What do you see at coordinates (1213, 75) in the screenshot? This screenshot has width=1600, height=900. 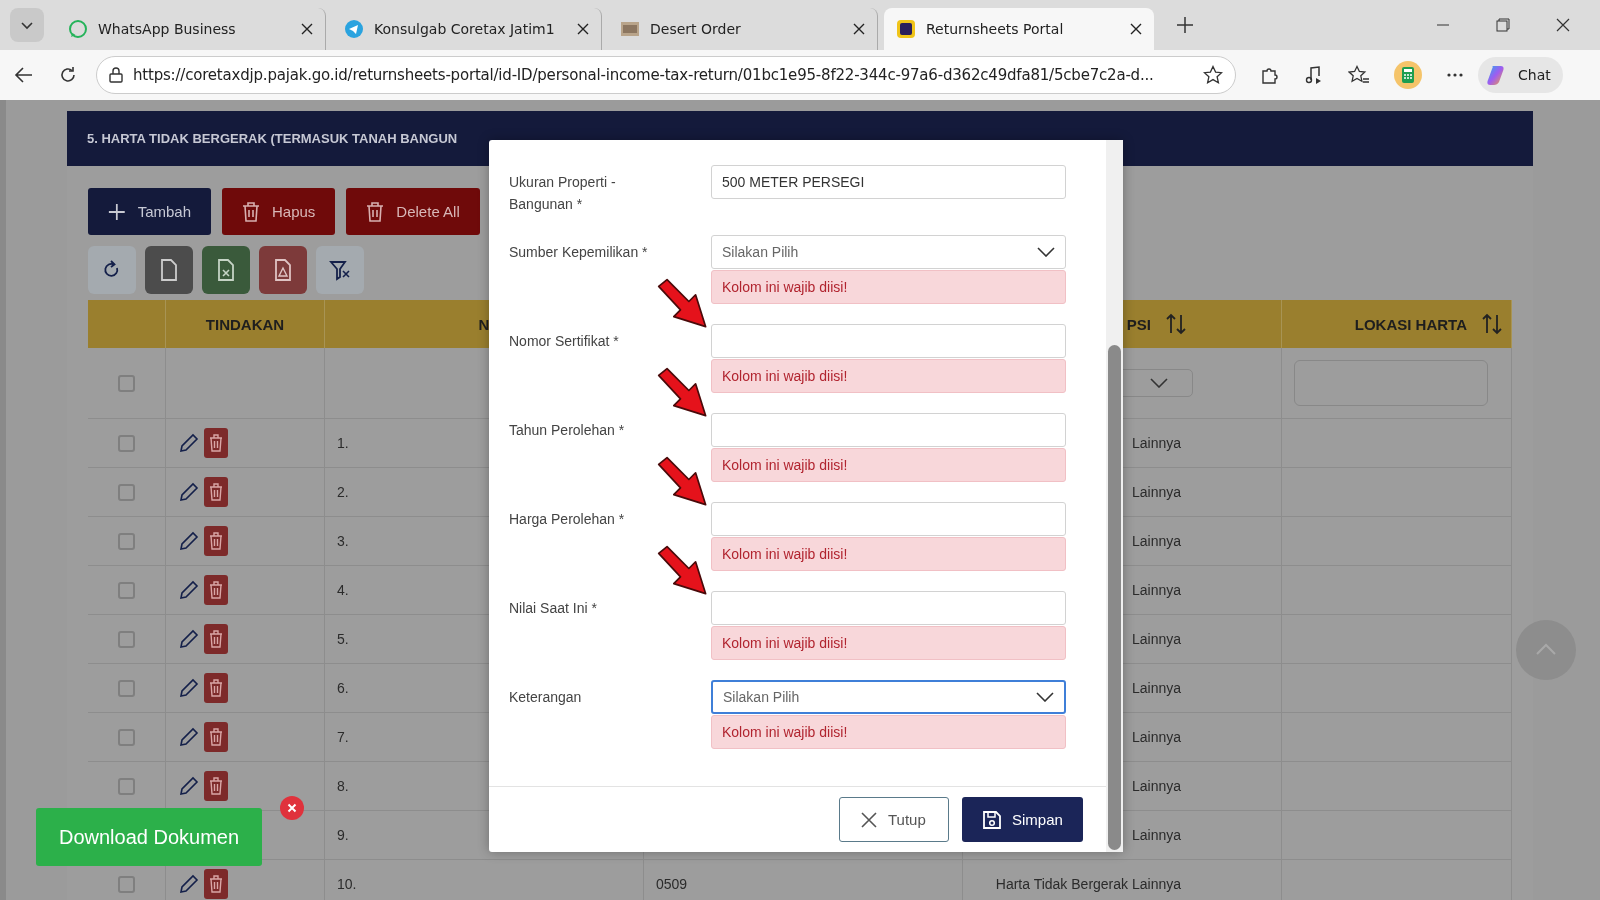 I see `star-icon` at bounding box center [1213, 75].